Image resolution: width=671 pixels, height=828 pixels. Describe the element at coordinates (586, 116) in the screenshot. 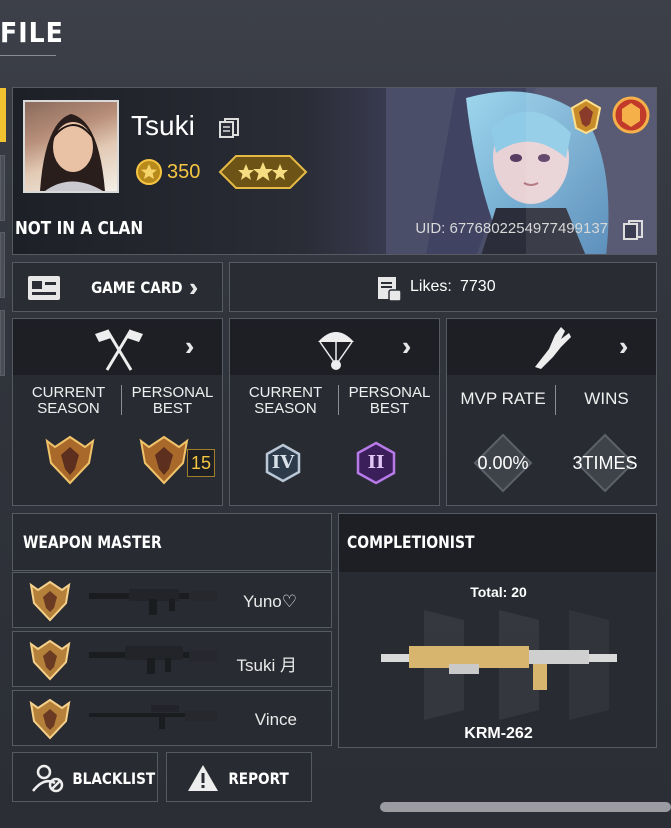

I see `rank-emblem-icon` at that location.